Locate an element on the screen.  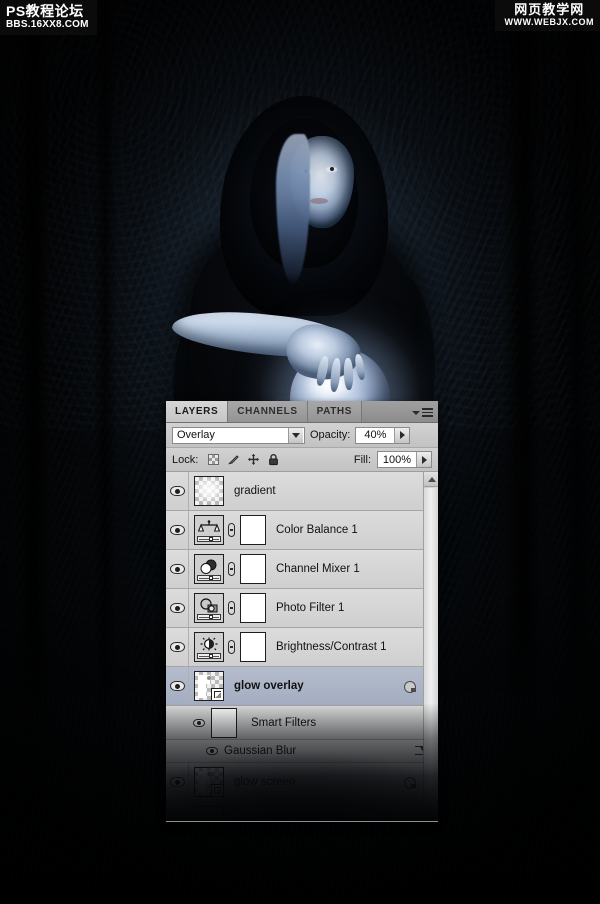
watermark-left: PS教程论坛 BBS.16XX8.COM is located at coordinates (48, 18).